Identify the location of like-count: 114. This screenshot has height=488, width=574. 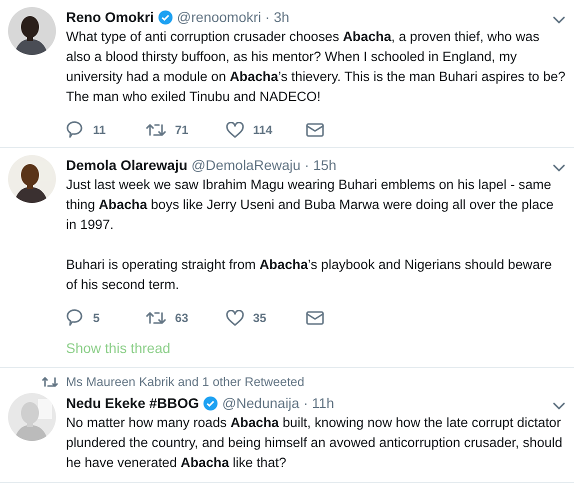
(262, 129).